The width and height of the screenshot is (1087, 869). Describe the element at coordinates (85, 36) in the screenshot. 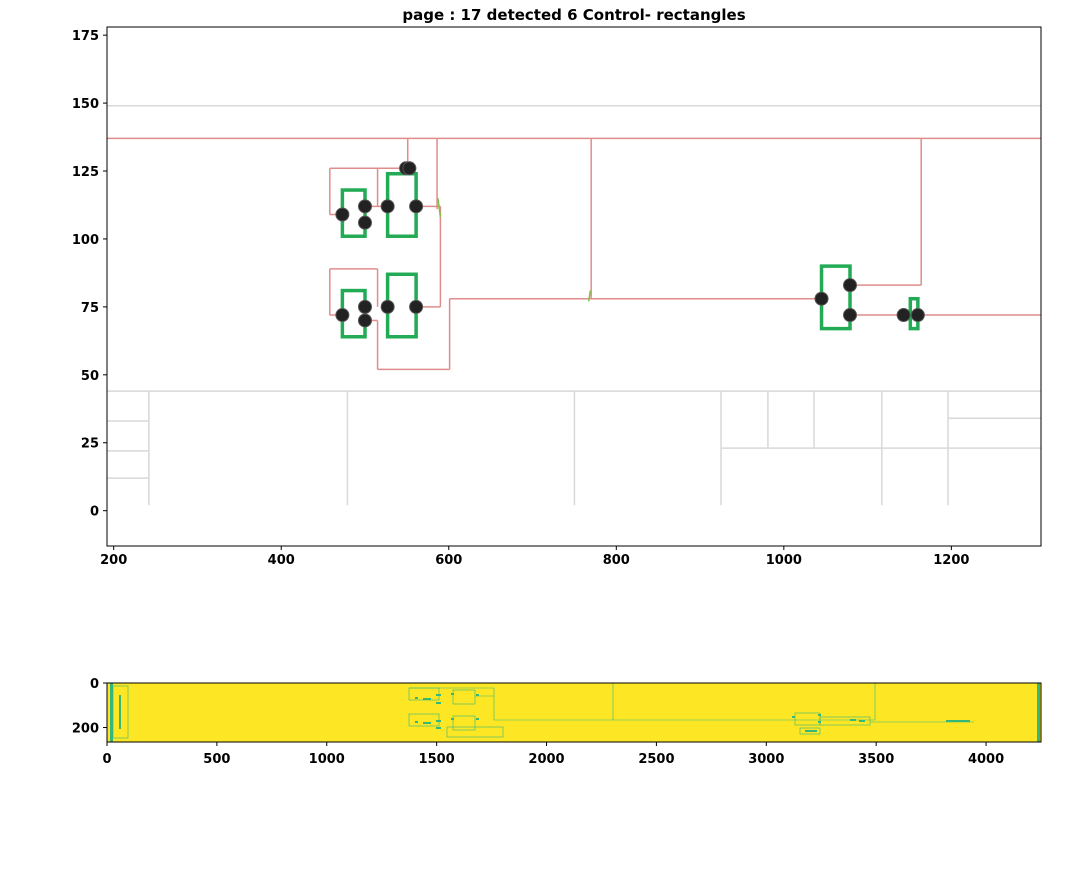

I see `y-tick-label: 175` at that location.